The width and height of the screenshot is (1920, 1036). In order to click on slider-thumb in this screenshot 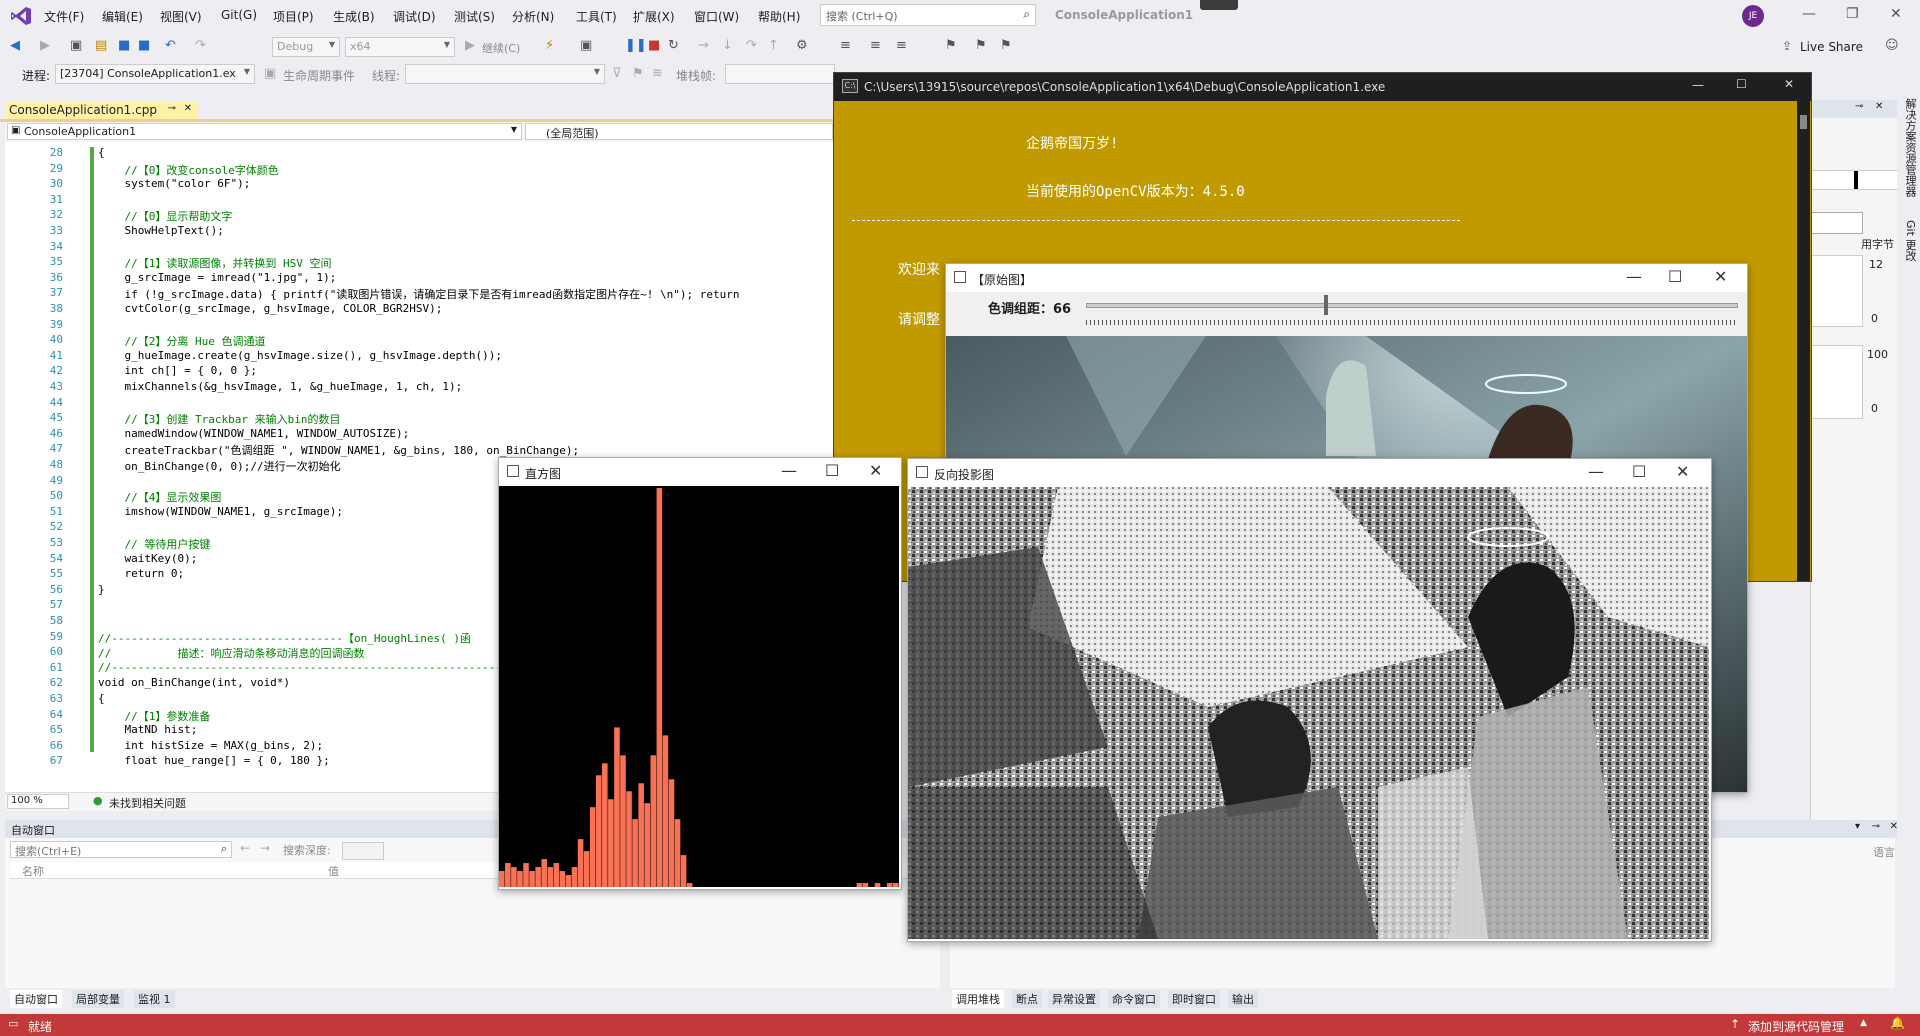, I will do `click(1856, 180)`.